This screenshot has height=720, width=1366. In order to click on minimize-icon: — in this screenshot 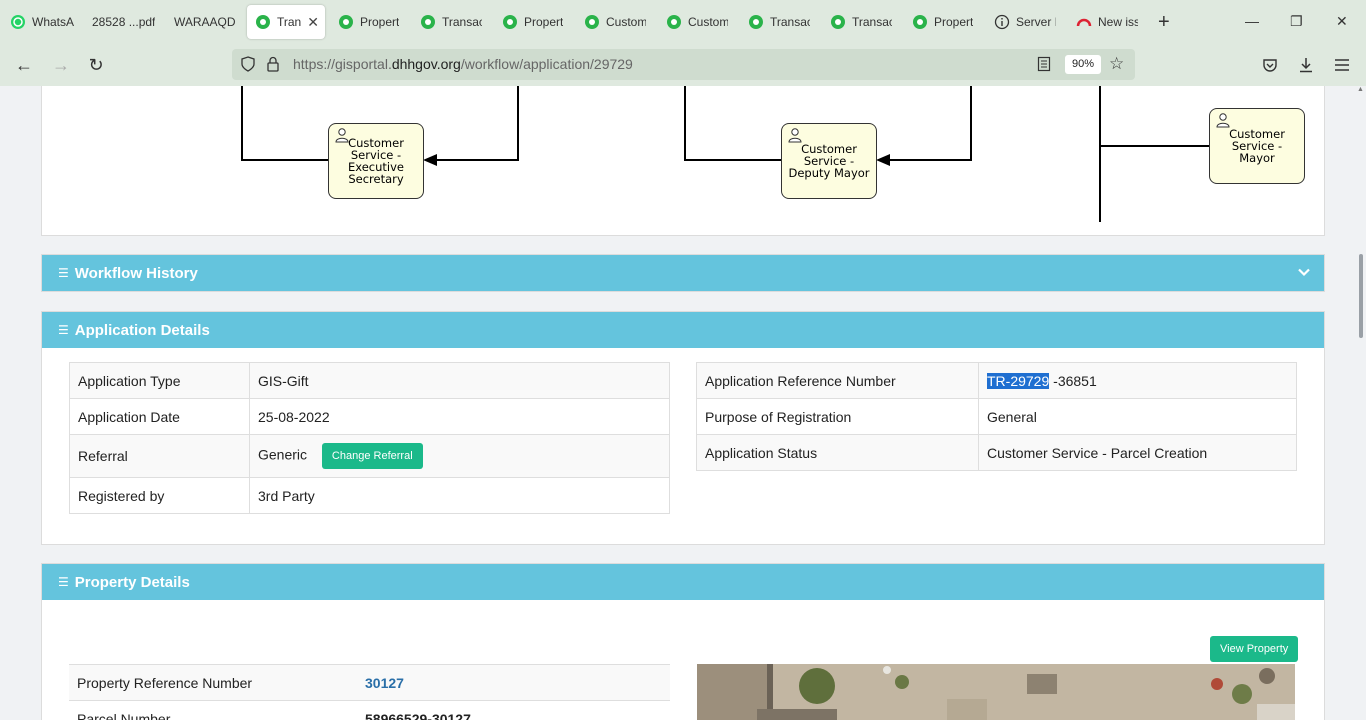, I will do `click(1252, 21)`.